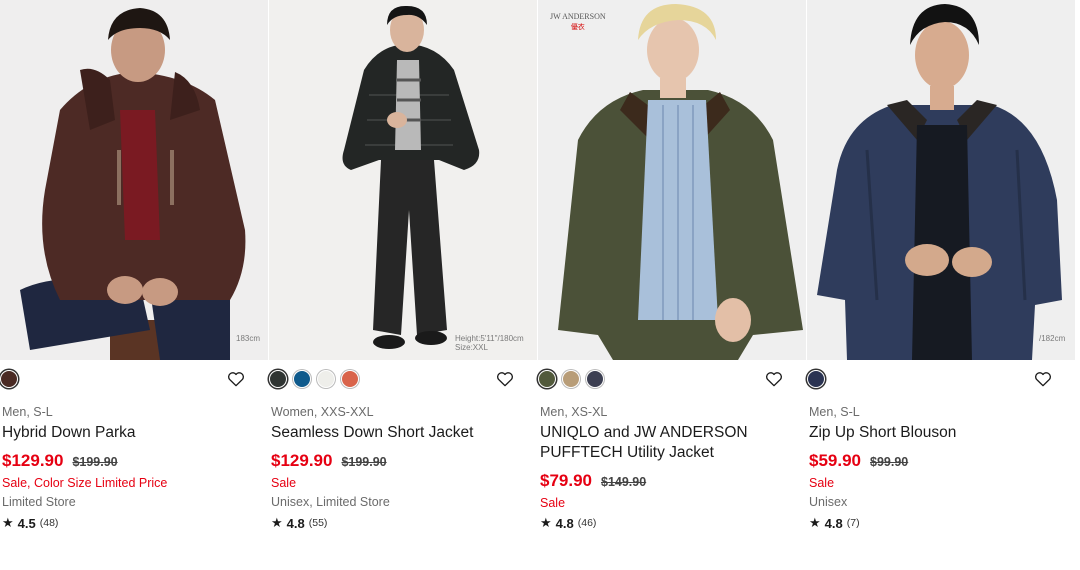  I want to click on availability: Limited Store, so click(39, 502).